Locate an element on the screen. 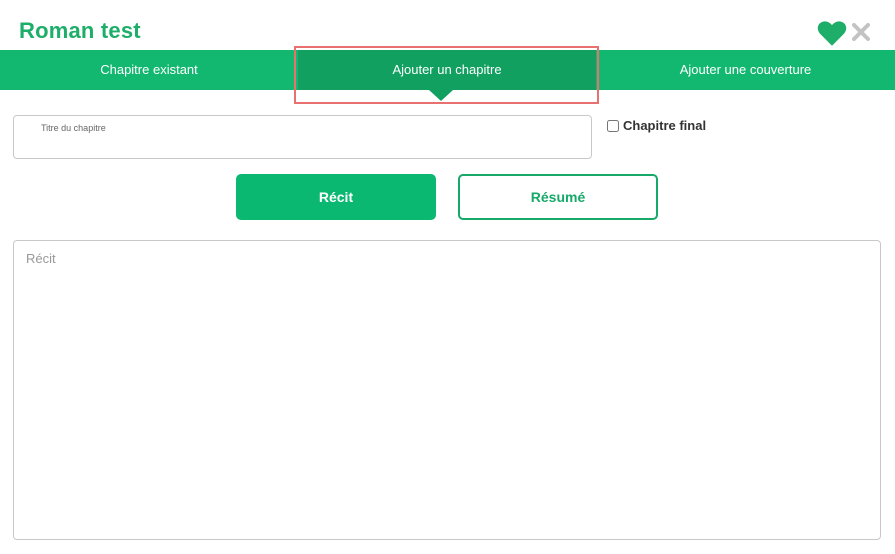 The height and width of the screenshot is (554, 895). final-chapter-checkbox is located at coordinates (613, 125).